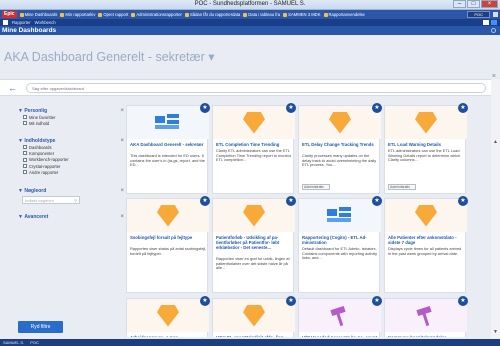 The width and height of the screenshot is (500, 346). What do you see at coordinates (250, 4) in the screenshot?
I see `window-title: POC - Sundhedsplatformen - SAMUEL S.` at bounding box center [250, 4].